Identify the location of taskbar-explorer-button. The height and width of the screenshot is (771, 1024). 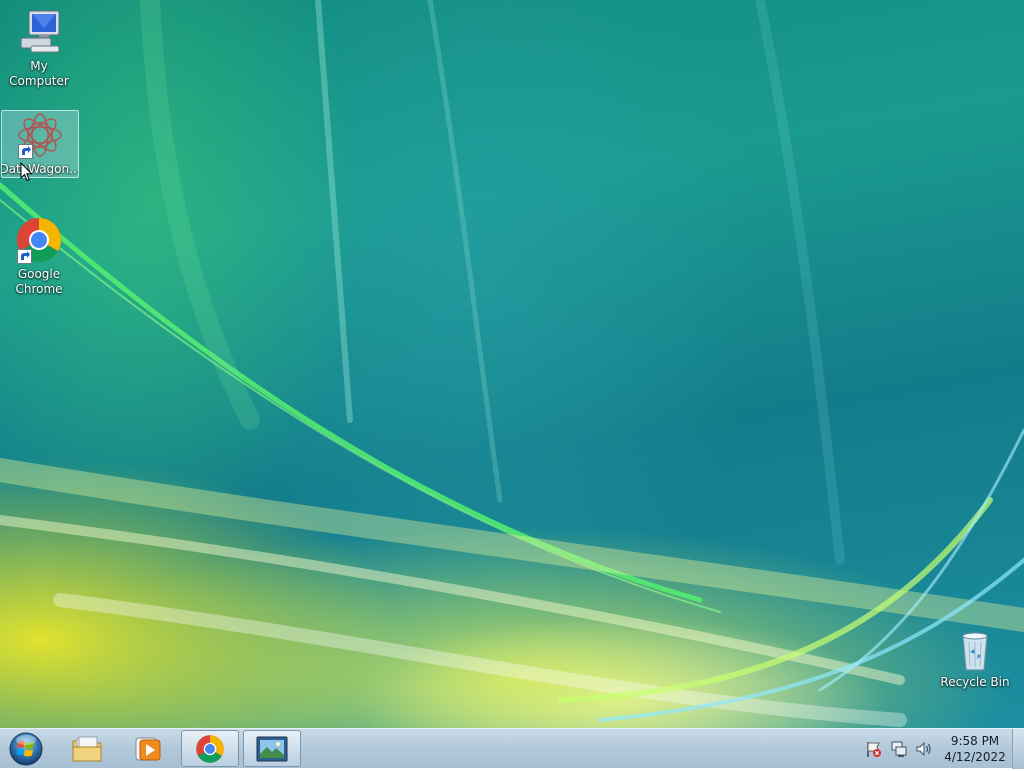
(87, 748).